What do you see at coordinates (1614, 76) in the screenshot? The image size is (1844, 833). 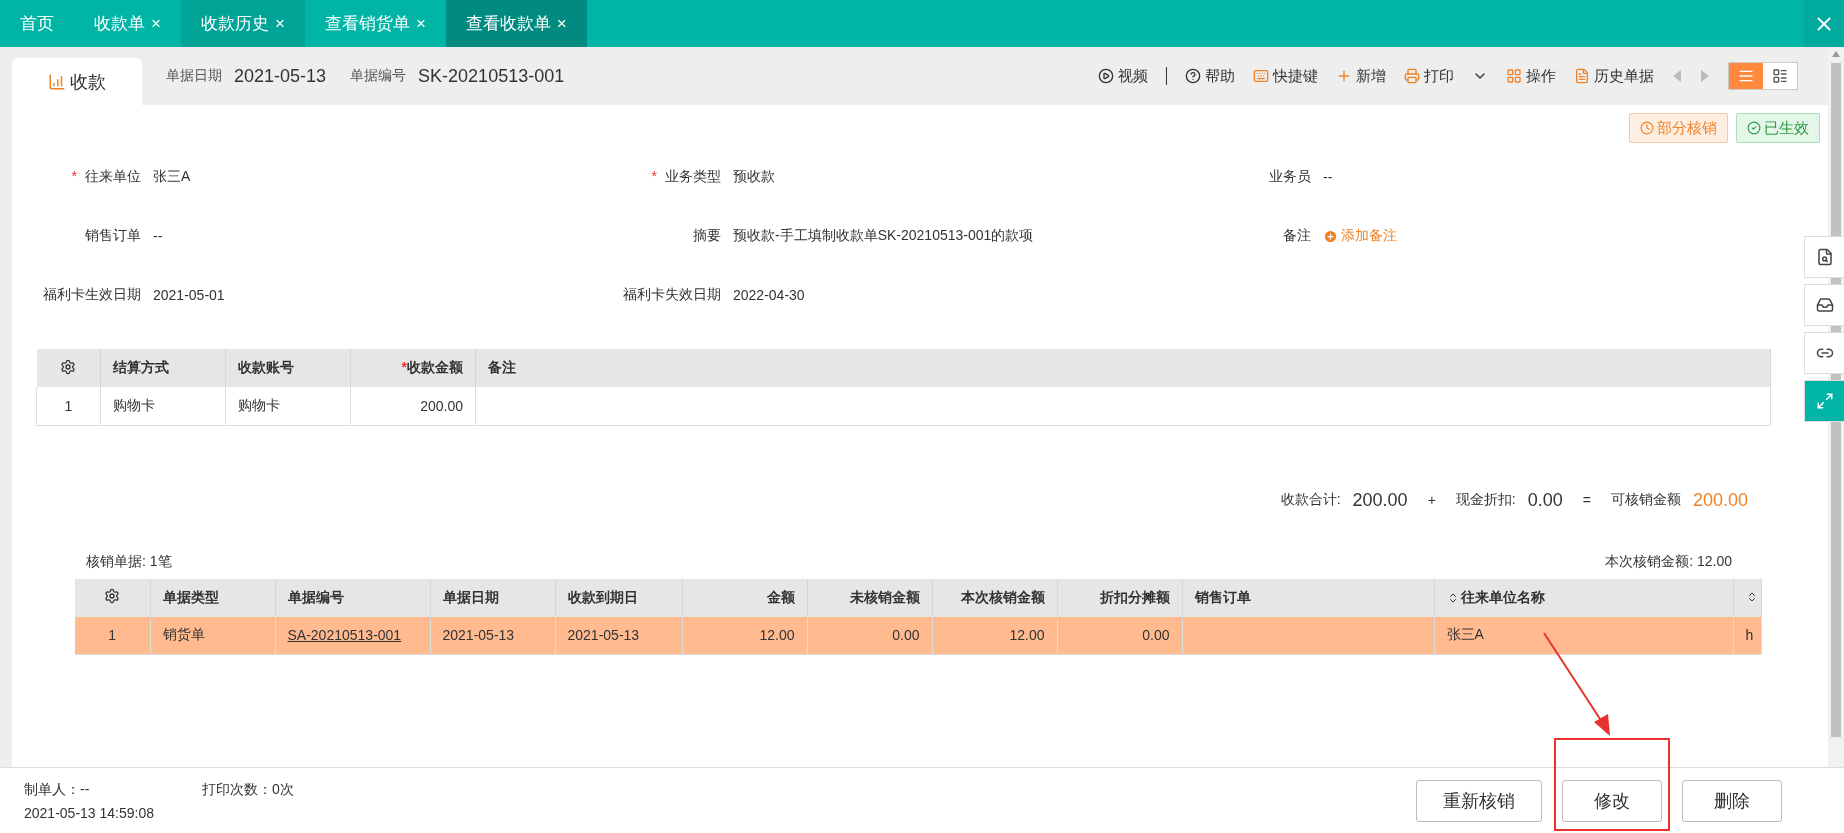 I see `toolbar-button: 历史单据` at bounding box center [1614, 76].